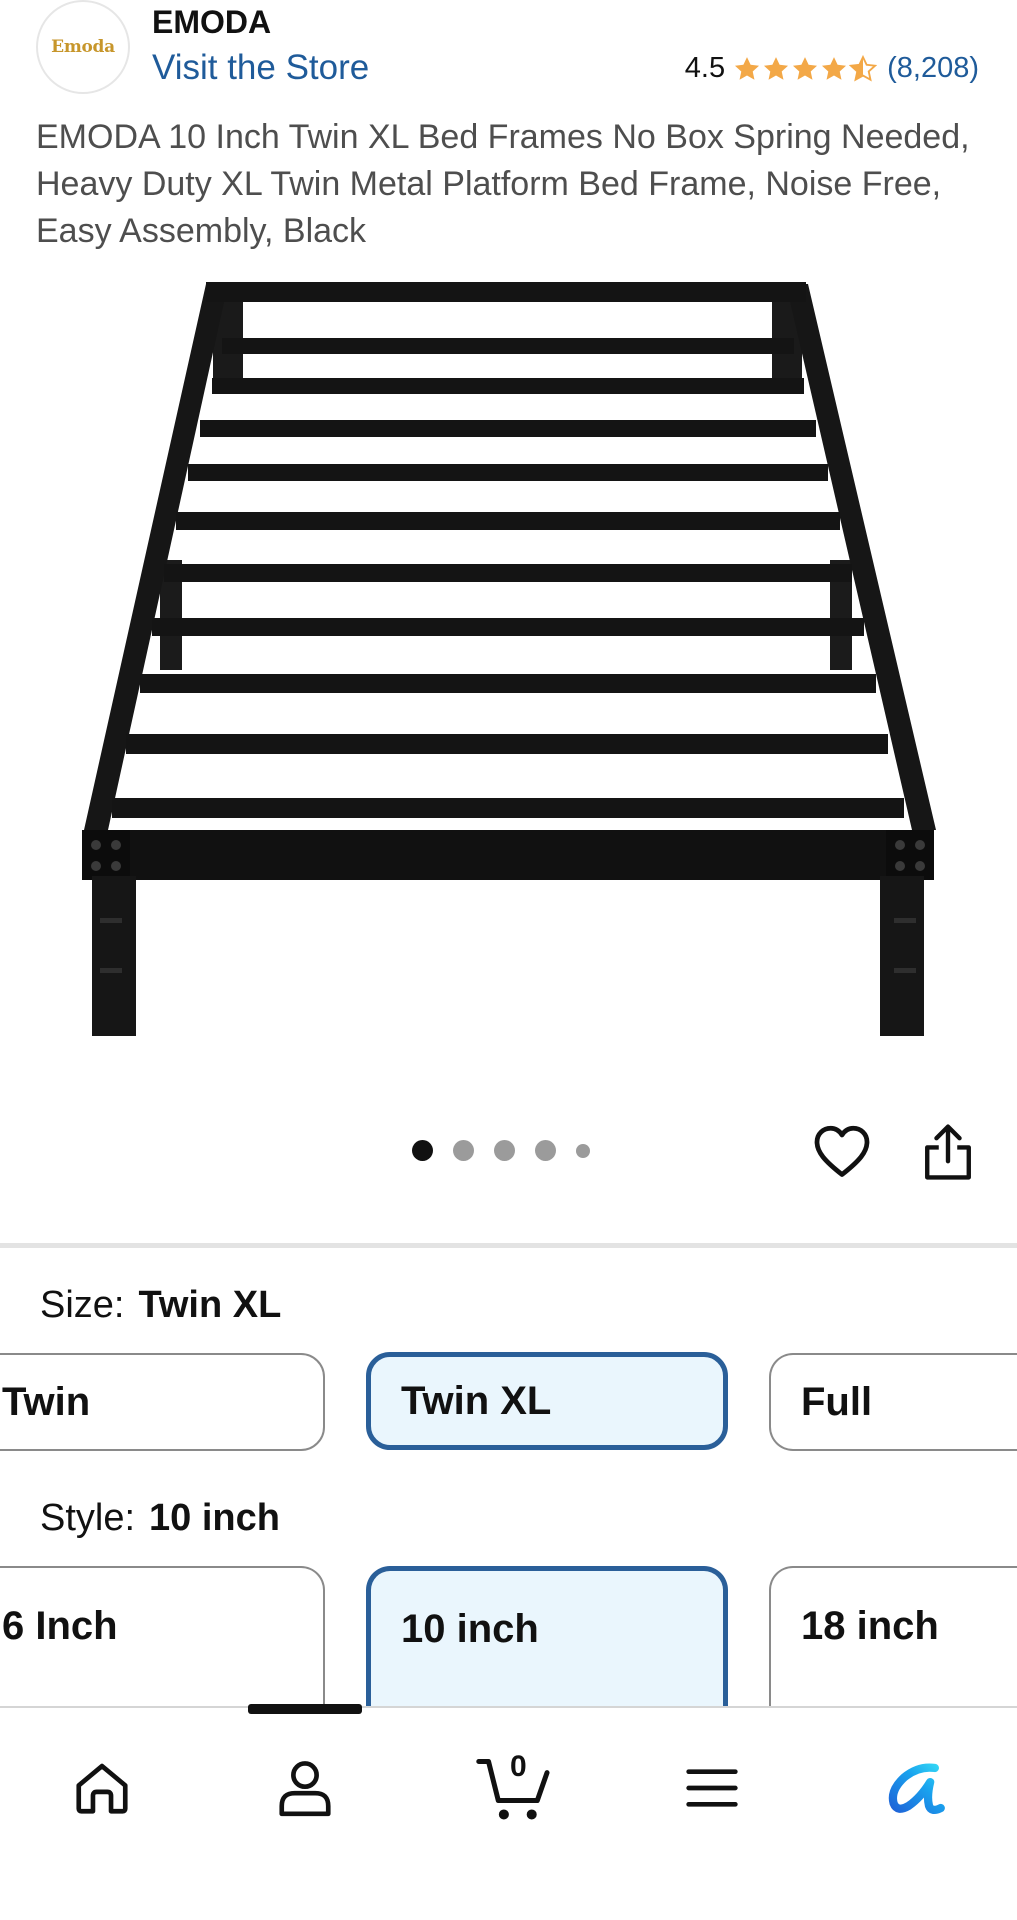 This screenshot has height=1920, width=1017. What do you see at coordinates (705, 68) in the screenshot?
I see `rating-value: 4.5` at bounding box center [705, 68].